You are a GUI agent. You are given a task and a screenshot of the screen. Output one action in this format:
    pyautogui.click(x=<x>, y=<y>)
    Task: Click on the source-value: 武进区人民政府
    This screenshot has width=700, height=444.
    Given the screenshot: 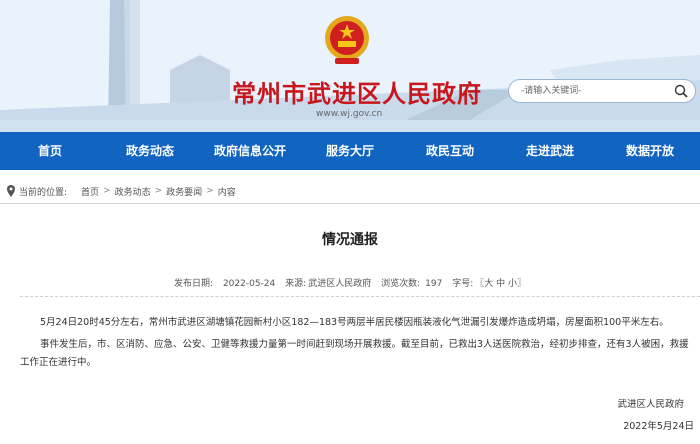 What is the action you would take?
    pyautogui.click(x=340, y=284)
    